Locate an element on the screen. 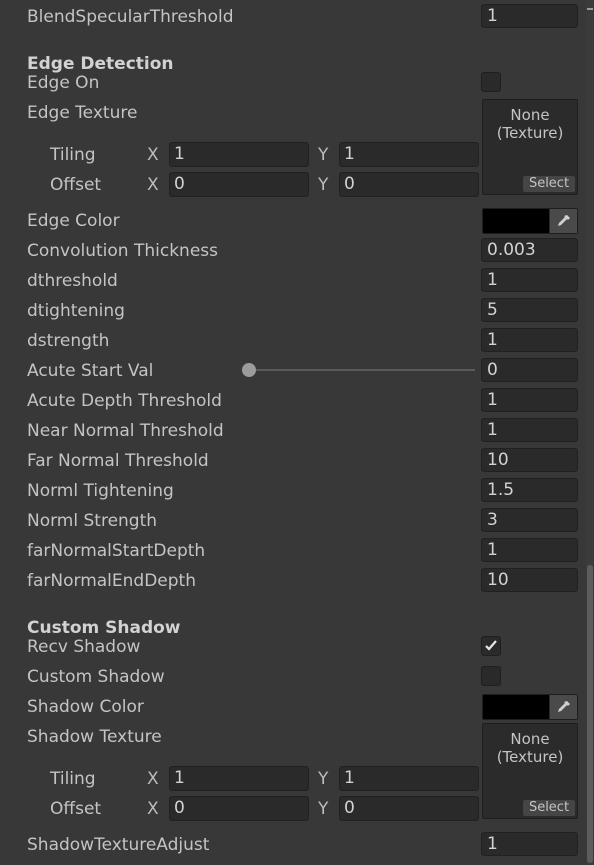 This screenshot has width=594, height=865. edge-texture-select-button: Select is located at coordinates (549, 184).